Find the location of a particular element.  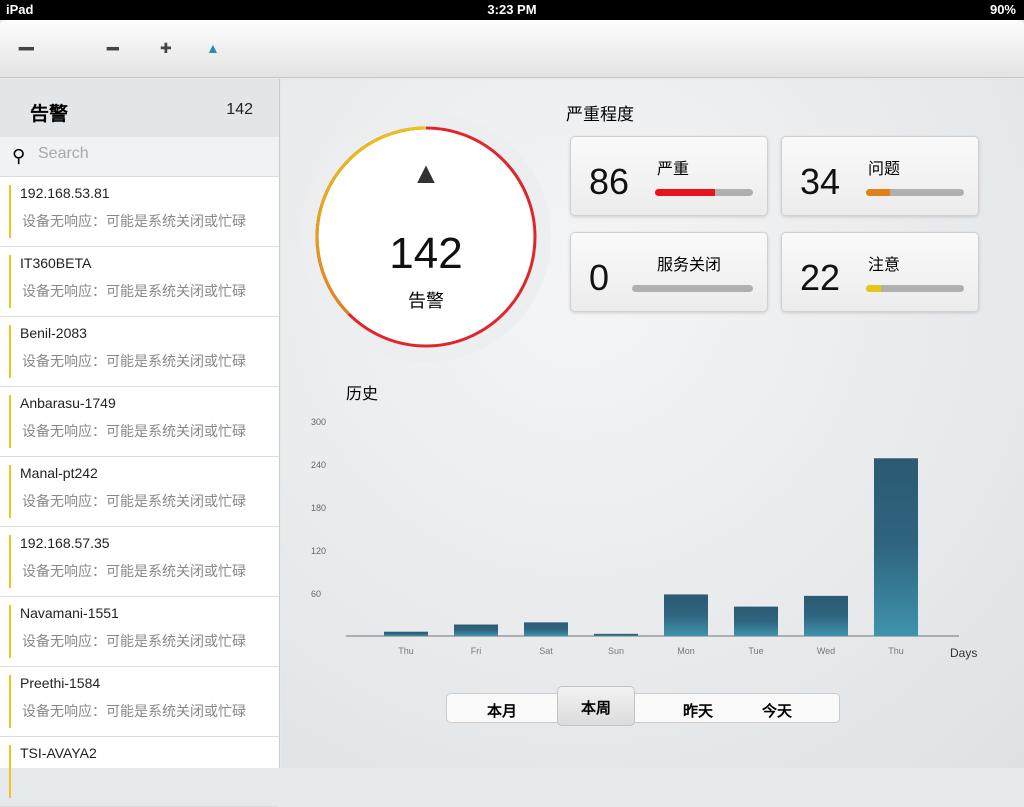

alarm-list-item: Benil-2083 设备无响应：可能是系统关闭或忙碌 is located at coordinates (139, 352).